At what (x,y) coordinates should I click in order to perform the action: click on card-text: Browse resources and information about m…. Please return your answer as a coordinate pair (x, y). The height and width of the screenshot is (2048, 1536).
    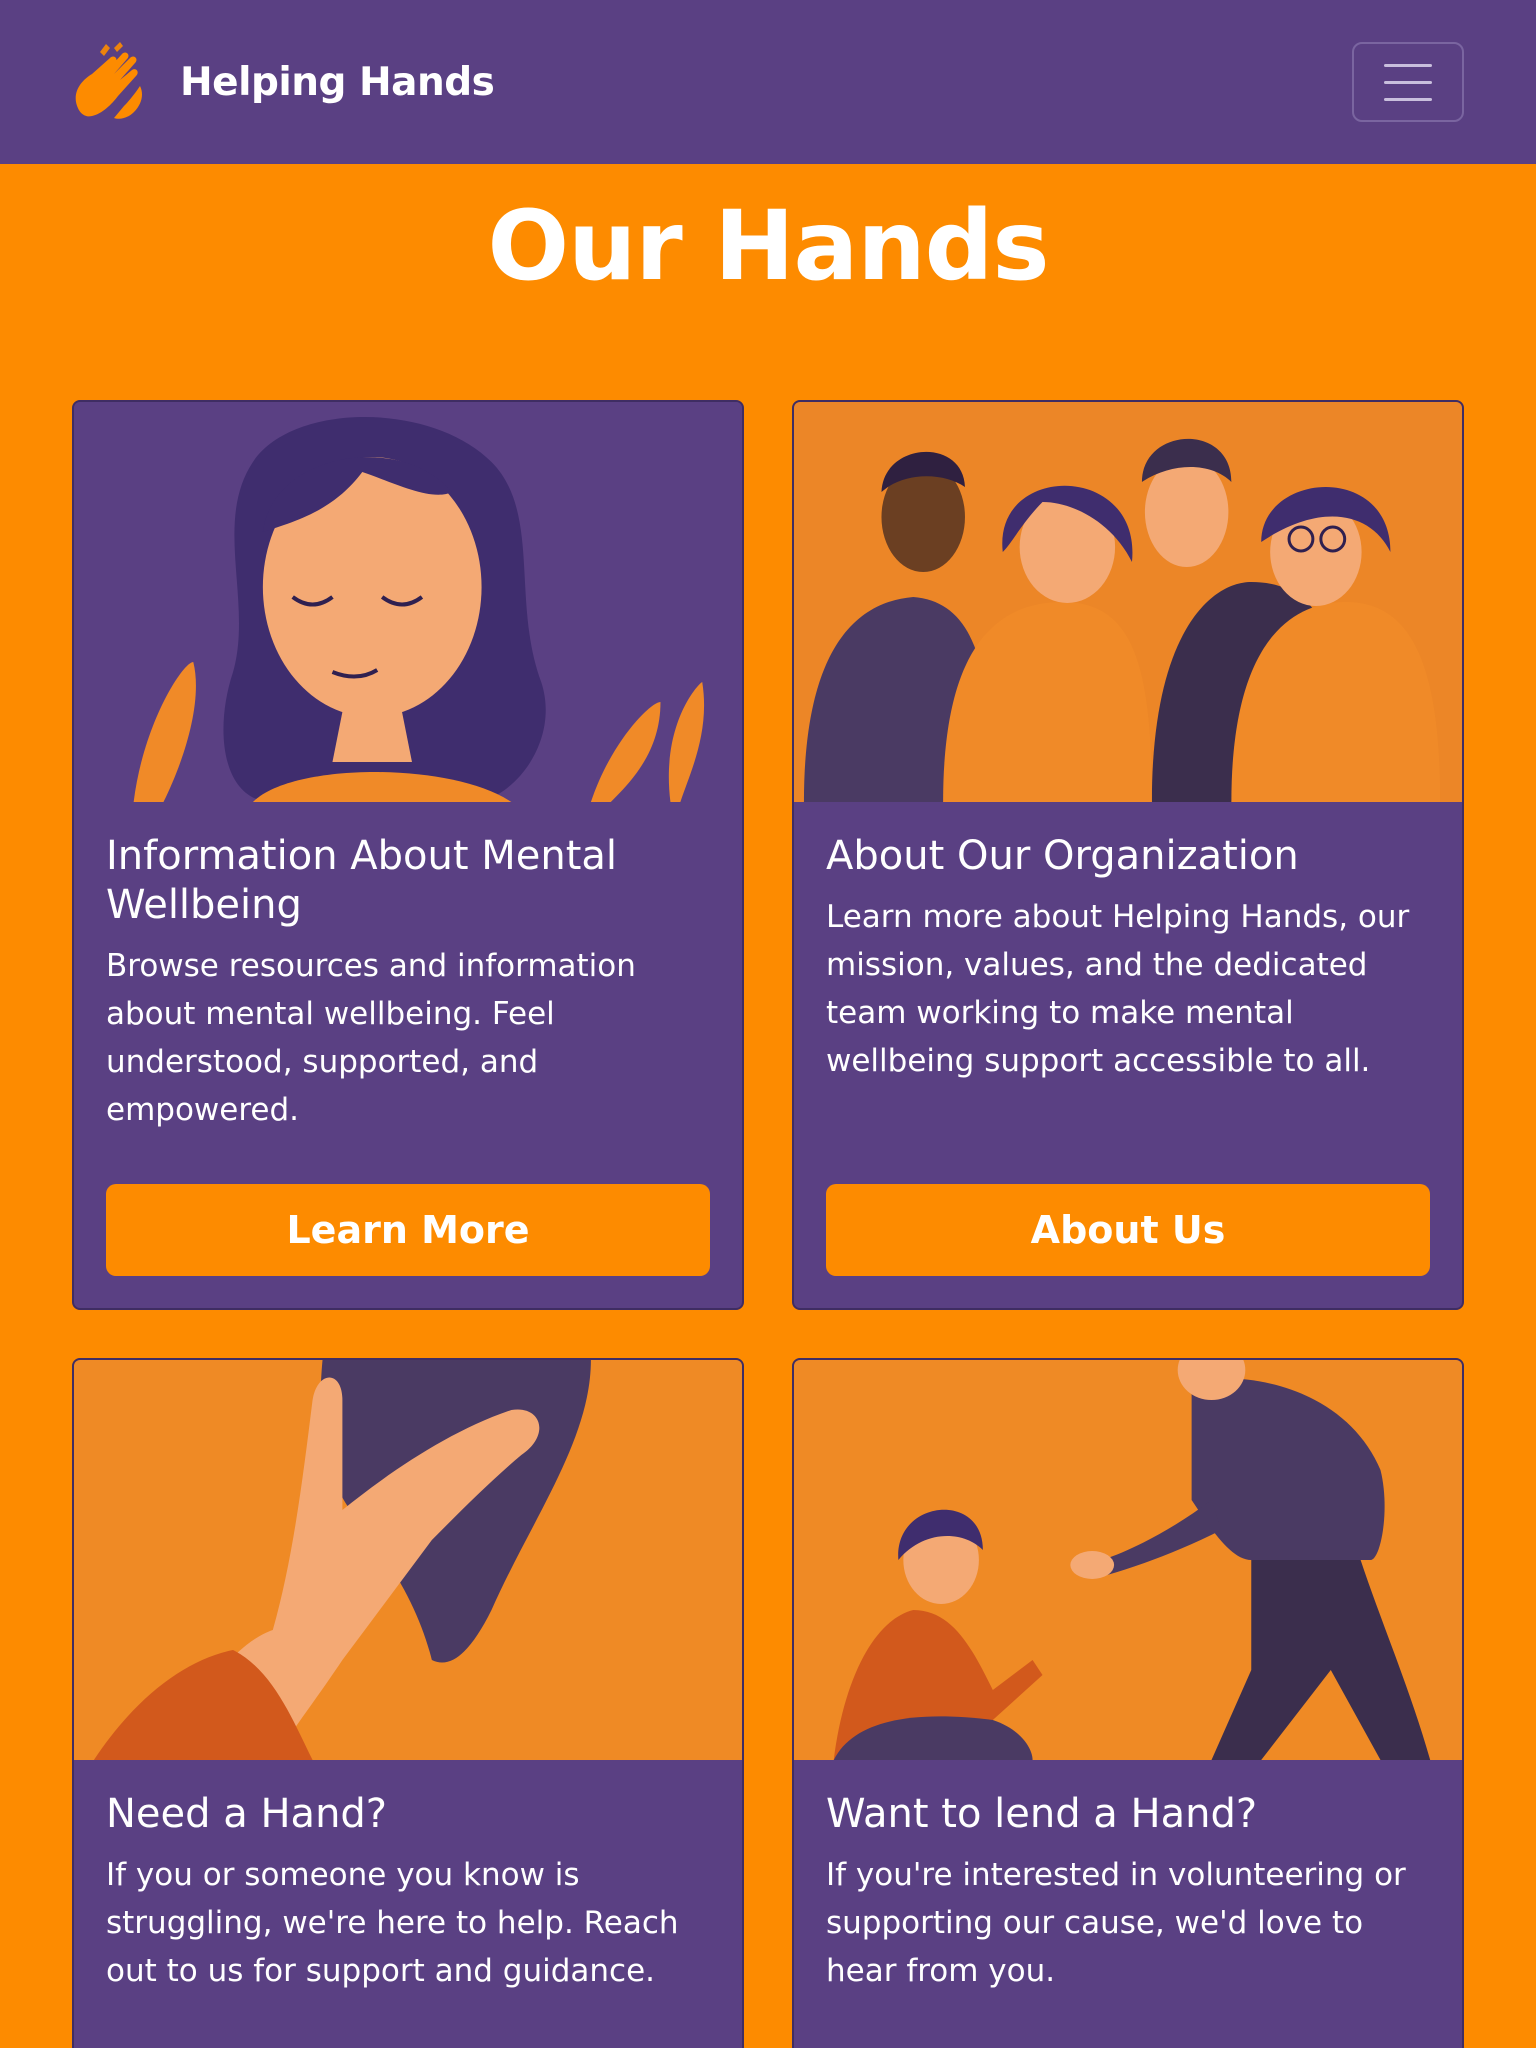
    Looking at the image, I should click on (371, 1038).